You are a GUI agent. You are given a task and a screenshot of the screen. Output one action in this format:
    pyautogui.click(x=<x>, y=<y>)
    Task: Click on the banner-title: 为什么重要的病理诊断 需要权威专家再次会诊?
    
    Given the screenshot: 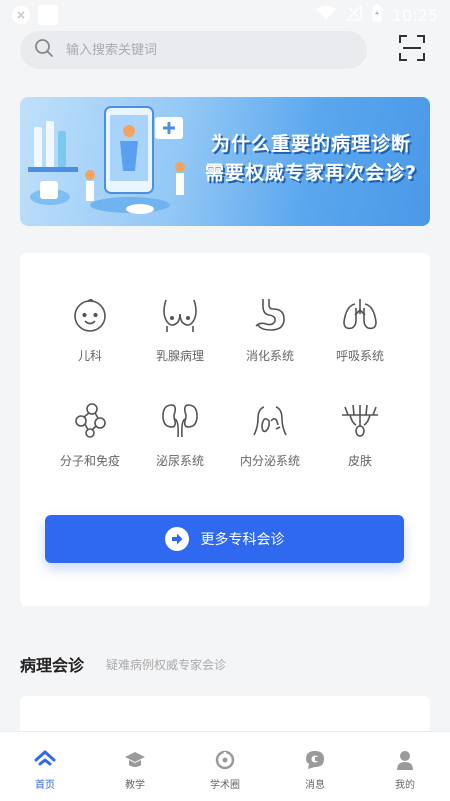 What is the action you would take?
    pyautogui.click(x=311, y=159)
    